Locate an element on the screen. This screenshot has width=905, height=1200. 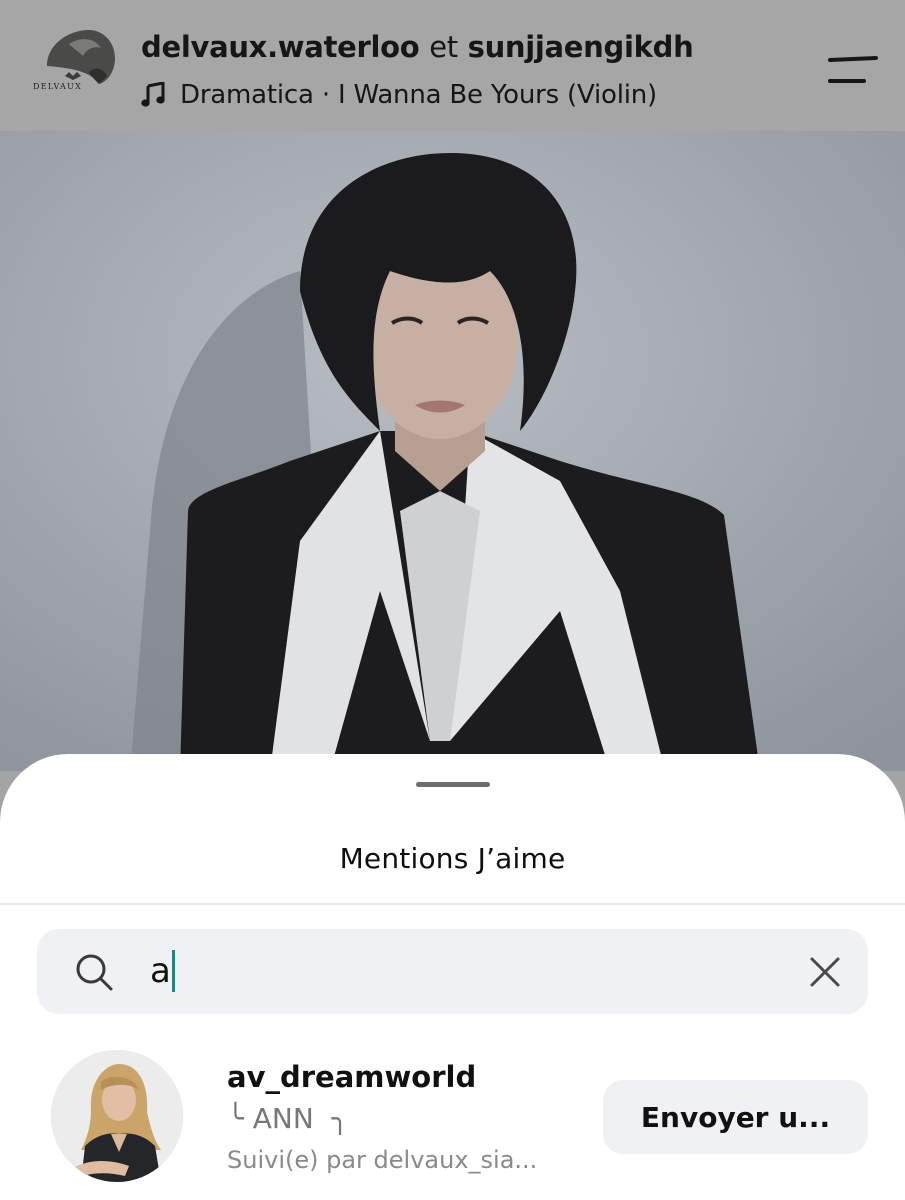
post-owners: delvaux.waterloo et sunjjaengikdh is located at coordinates (417, 47).